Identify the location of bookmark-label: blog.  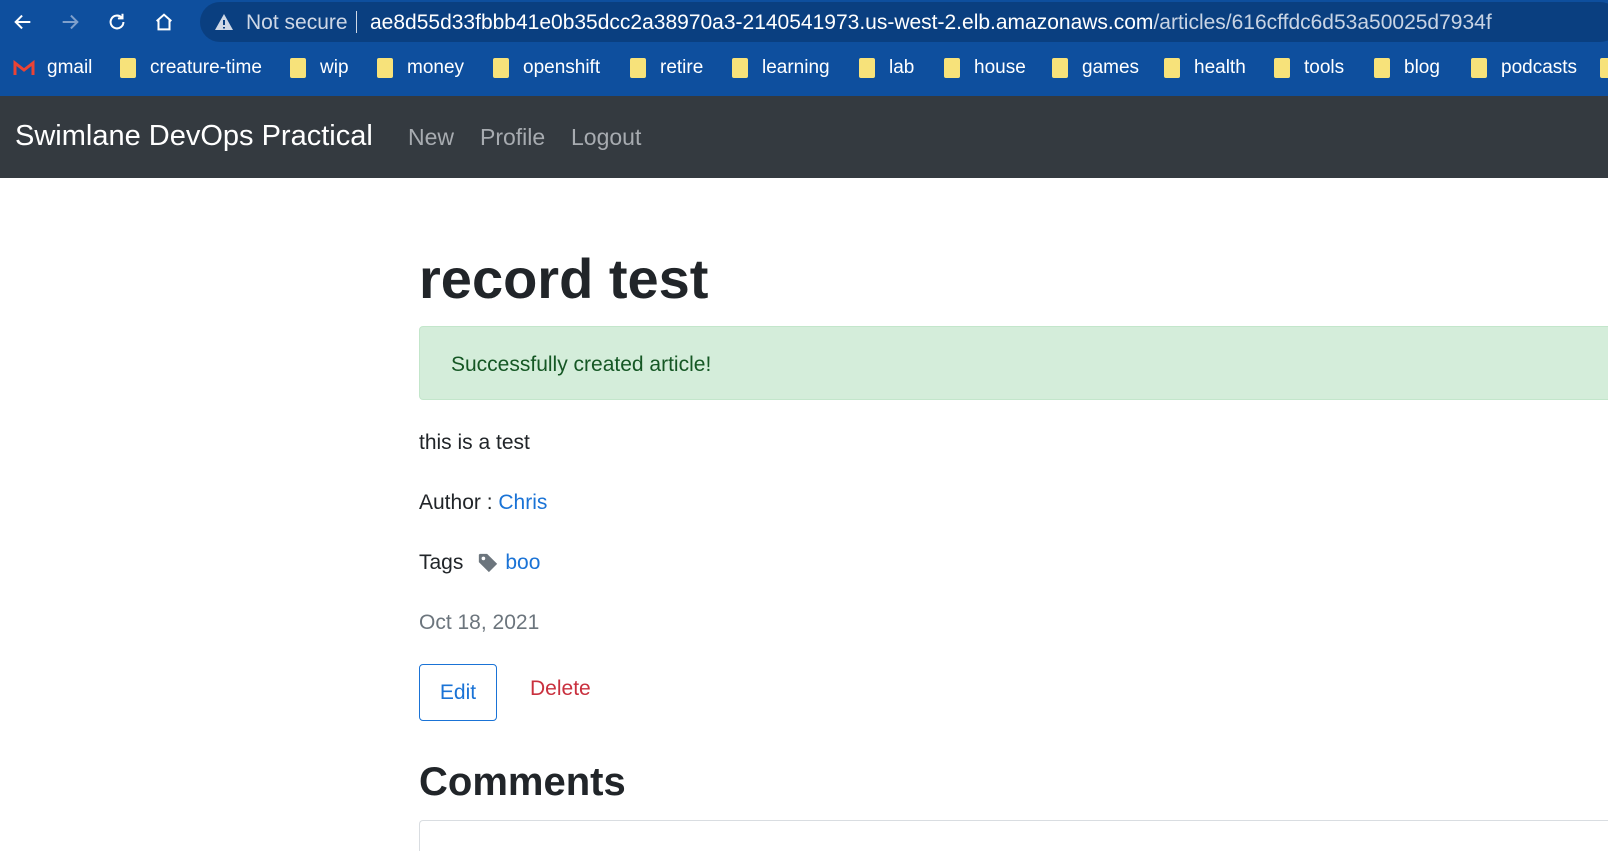
(1422, 67).